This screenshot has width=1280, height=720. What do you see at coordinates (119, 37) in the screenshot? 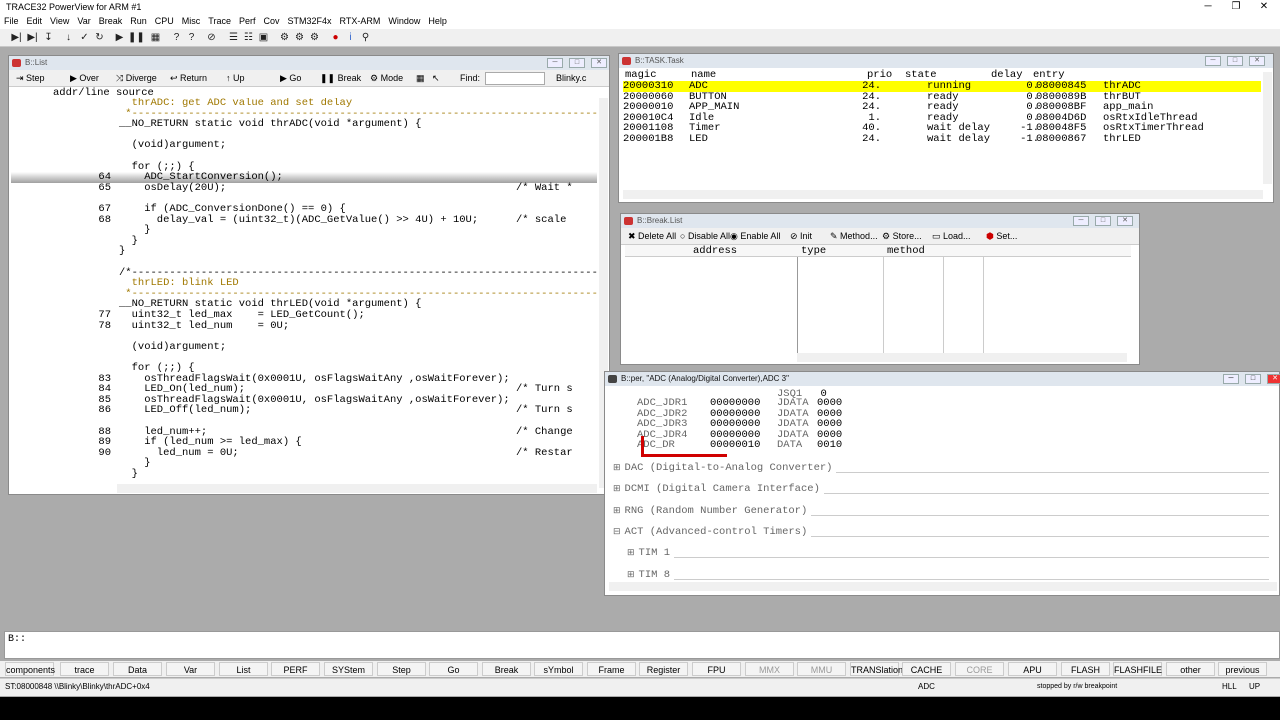
I see `go-icon: ▶` at bounding box center [119, 37].